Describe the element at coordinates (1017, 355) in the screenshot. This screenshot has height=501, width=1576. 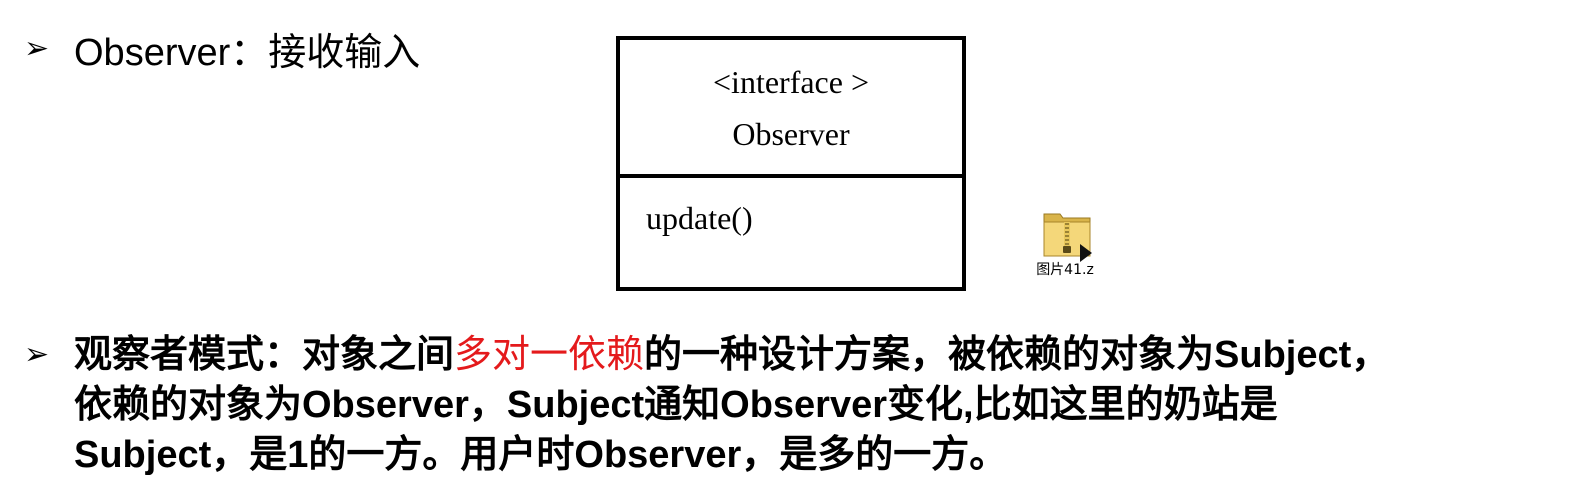
I see `text-segment: 的一种设计方案，被依赖的对象为Subject，` at that location.